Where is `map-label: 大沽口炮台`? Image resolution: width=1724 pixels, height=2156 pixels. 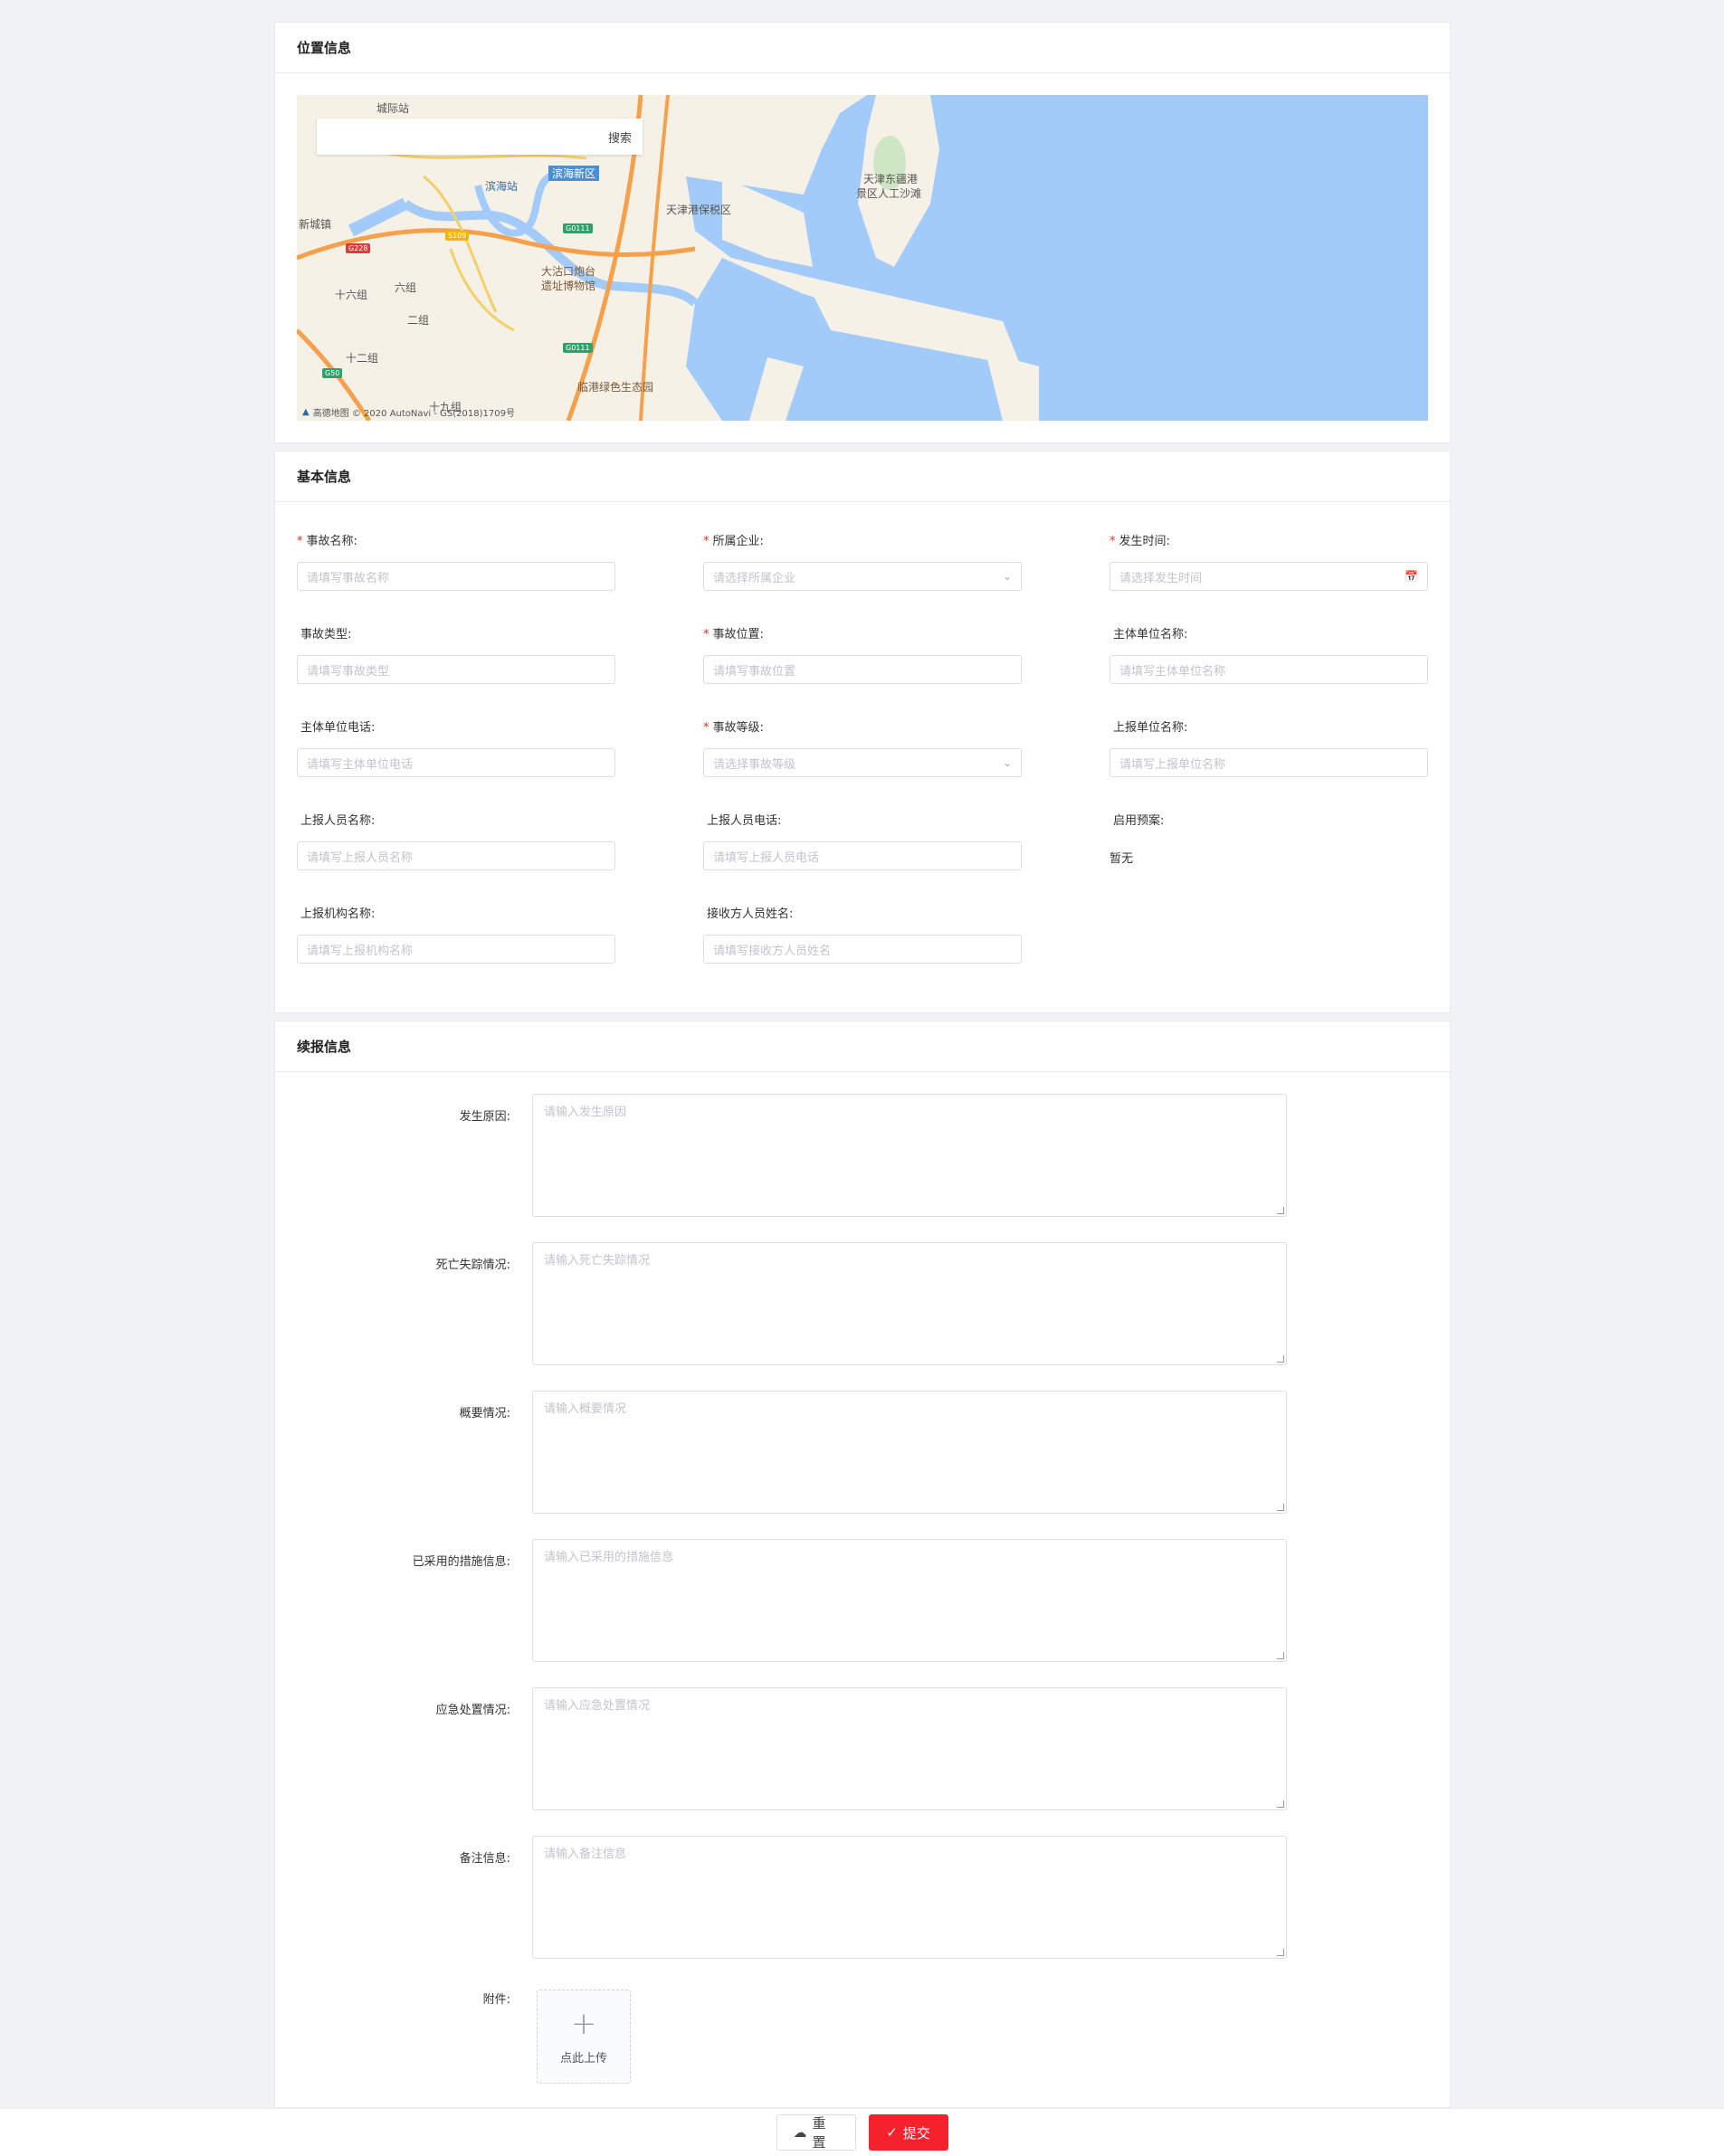
map-label: 大沽口炮台 is located at coordinates (569, 271).